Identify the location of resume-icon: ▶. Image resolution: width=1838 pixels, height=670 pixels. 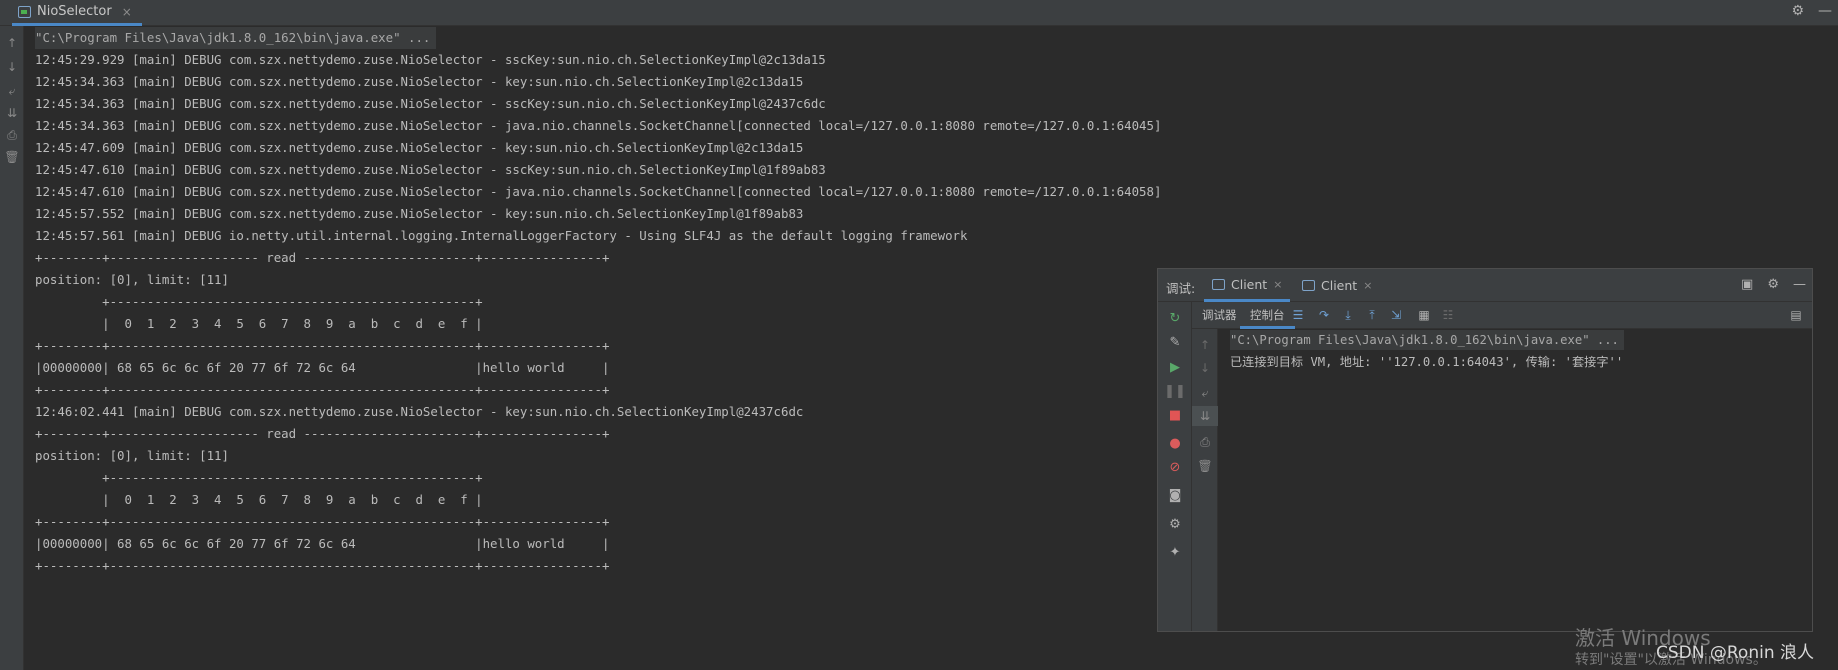
(1175, 367).